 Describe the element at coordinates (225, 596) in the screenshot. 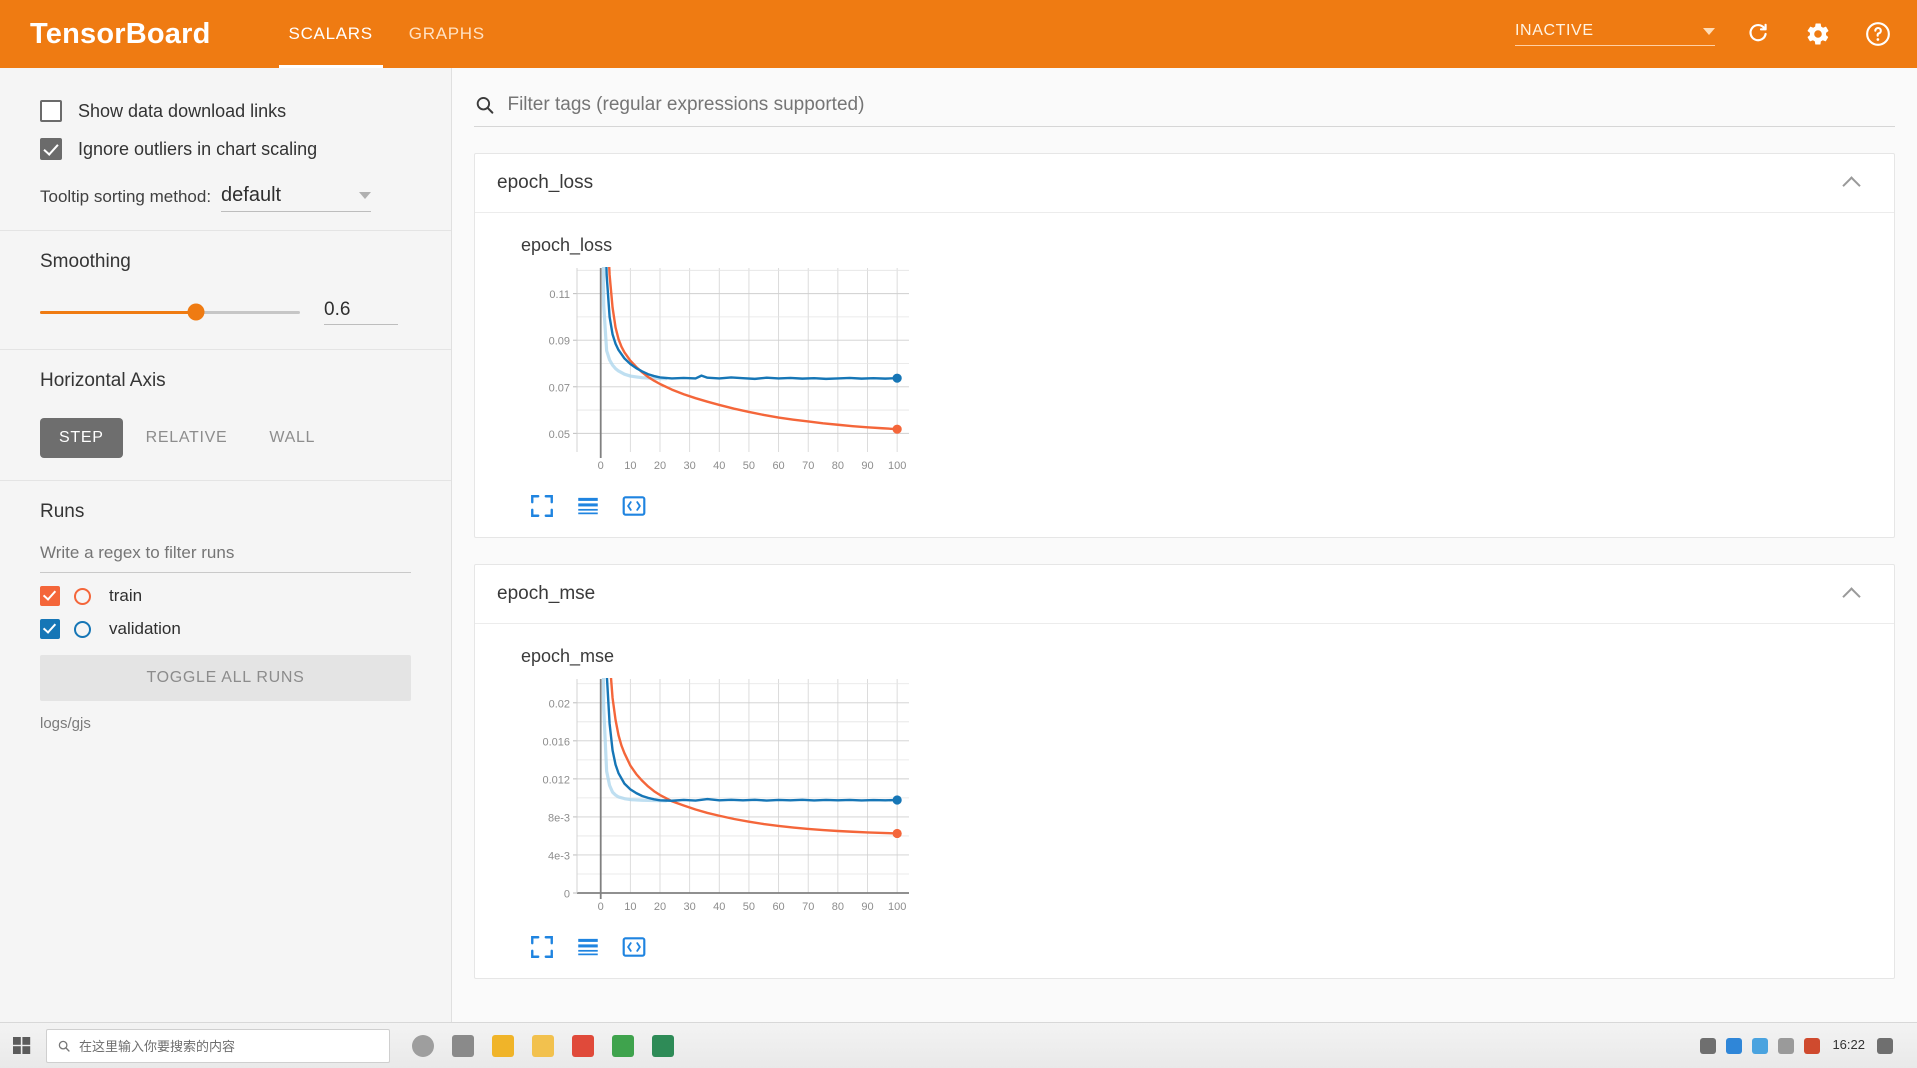

I see `run-item-train: train` at that location.